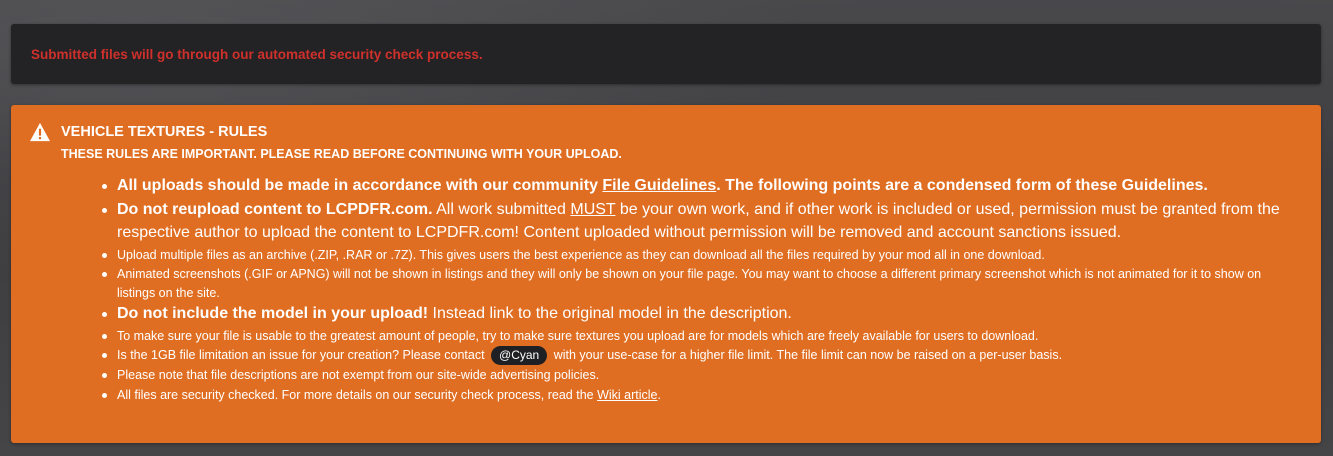 Image resolution: width=1333 pixels, height=456 pixels. Describe the element at coordinates (519, 355) in the screenshot. I see `user-mention-cyan: @Cyan` at that location.